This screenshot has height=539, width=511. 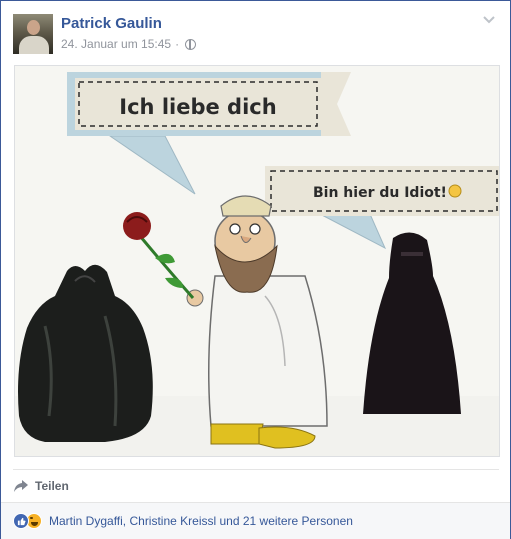 I want to click on post-date: 24. Januar um 15:45, so click(x=116, y=44).